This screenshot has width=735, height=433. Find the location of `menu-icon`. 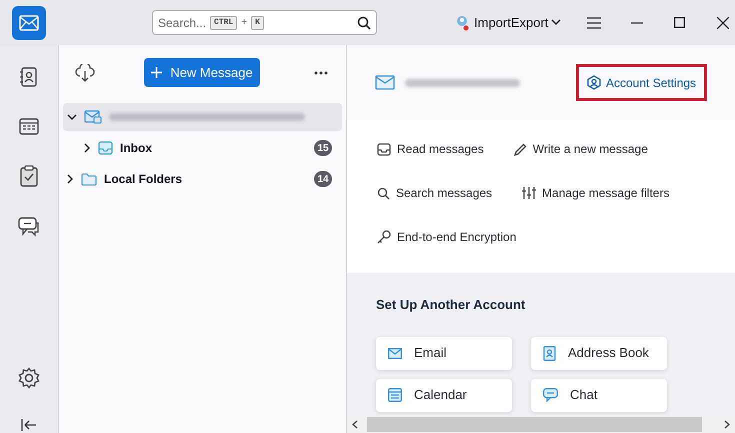

menu-icon is located at coordinates (594, 22).